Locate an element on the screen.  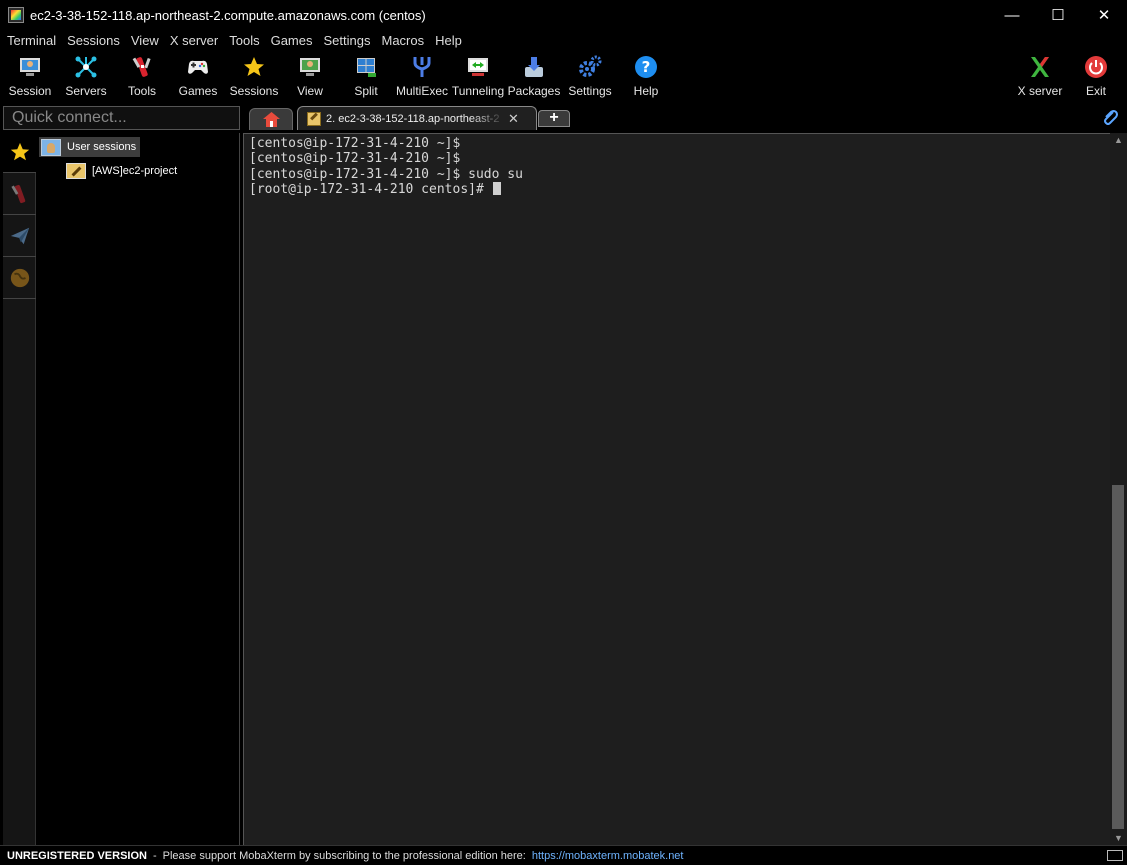
packages-download-icon is located at coordinates (534, 67).